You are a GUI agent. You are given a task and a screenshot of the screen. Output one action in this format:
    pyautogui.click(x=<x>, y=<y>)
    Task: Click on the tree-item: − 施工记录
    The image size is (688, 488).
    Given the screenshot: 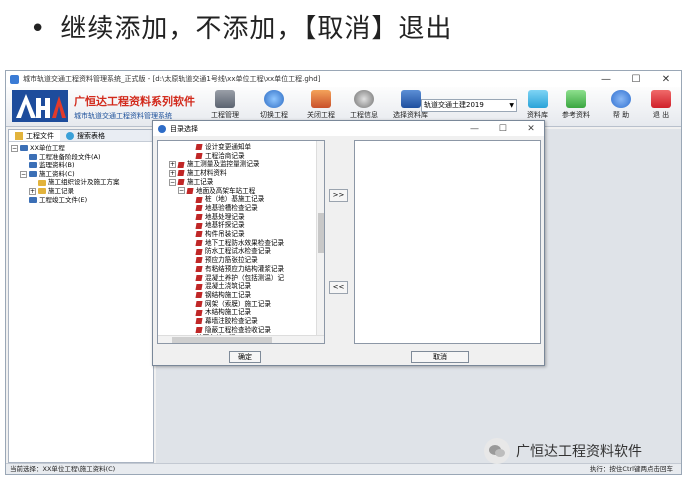 What is the action you would take?
    pyautogui.click(x=241, y=182)
    